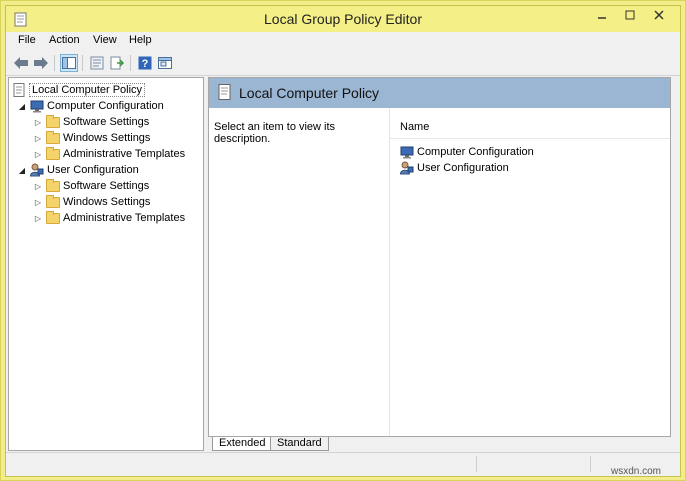 This screenshot has height=481, width=686. I want to click on title-bar: Local Group Policy Editor, so click(343, 19).